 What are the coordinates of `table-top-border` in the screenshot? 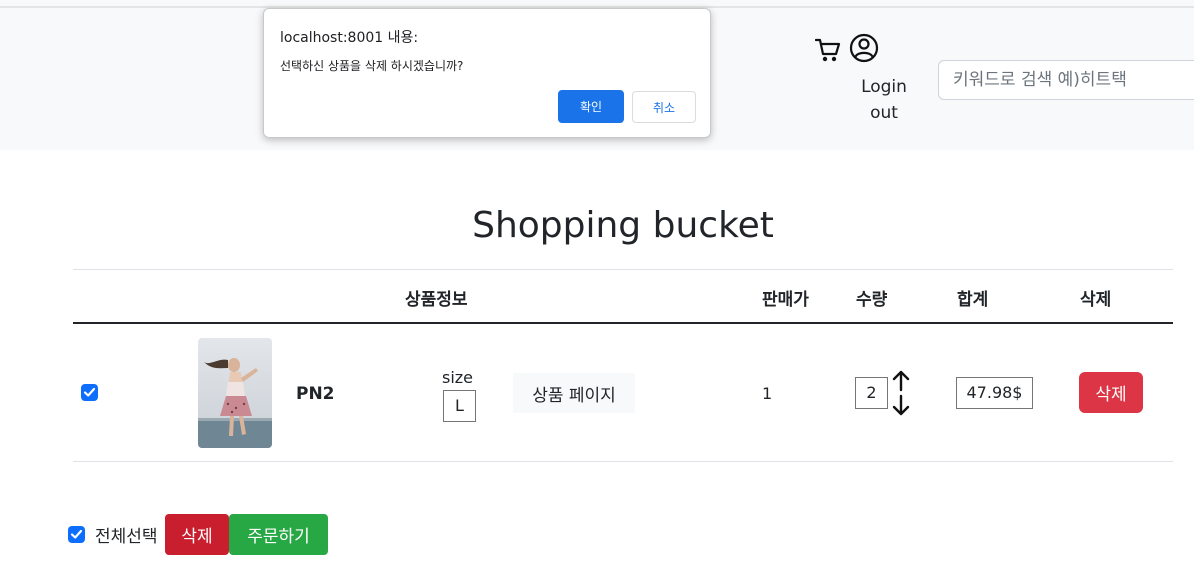 It's located at (623, 269).